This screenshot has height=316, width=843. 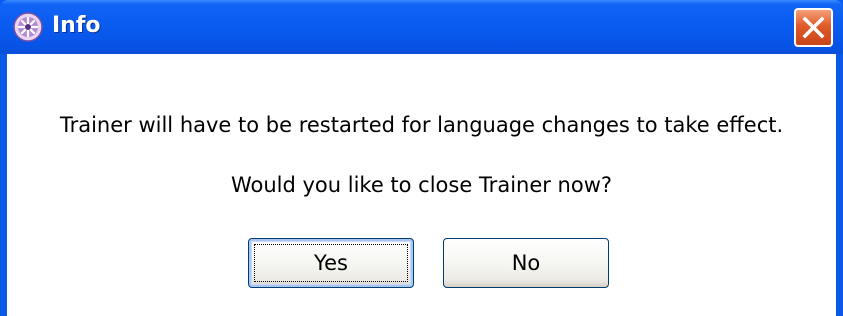 I want to click on close-button, so click(x=813, y=27).